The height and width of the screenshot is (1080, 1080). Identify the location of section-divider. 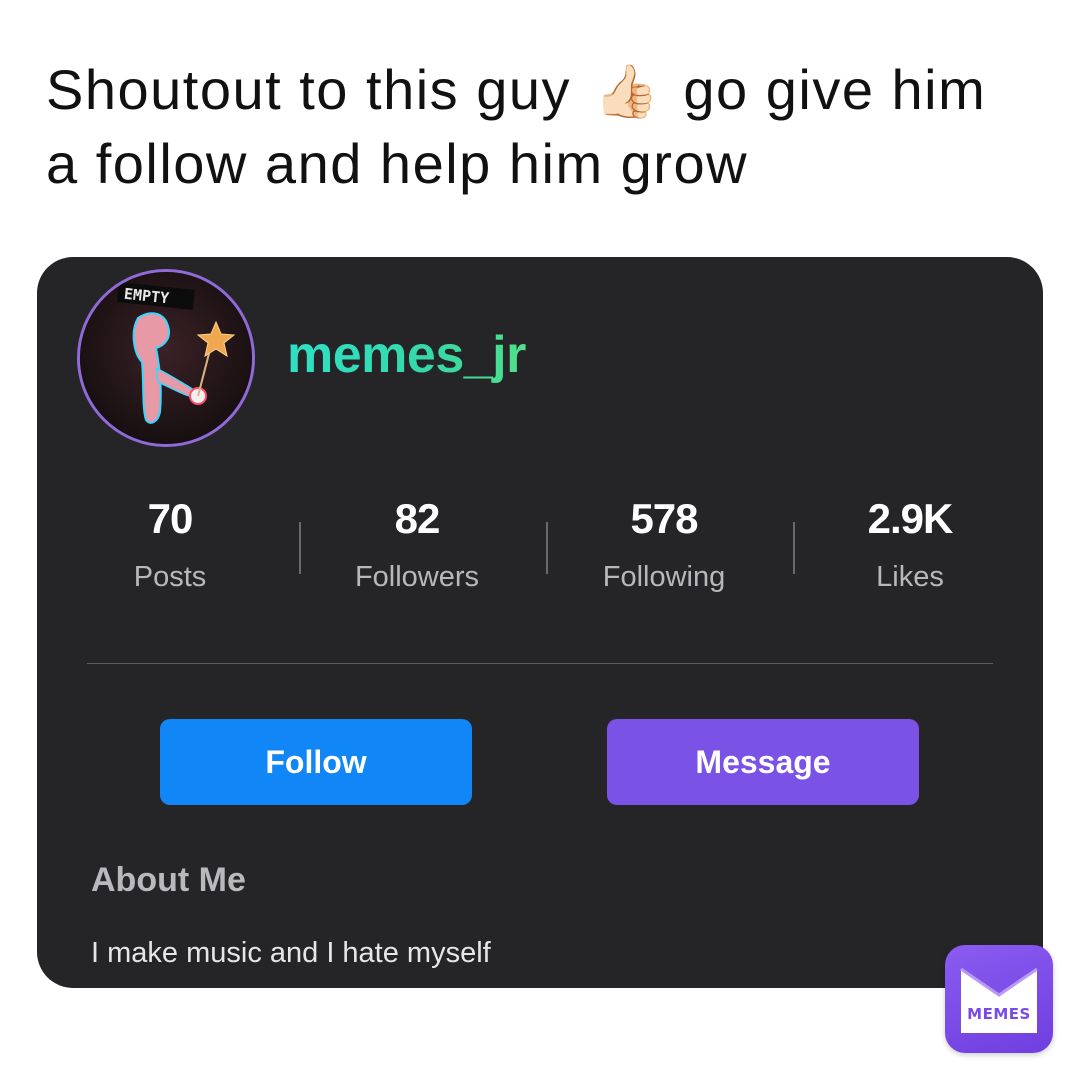
(540, 663).